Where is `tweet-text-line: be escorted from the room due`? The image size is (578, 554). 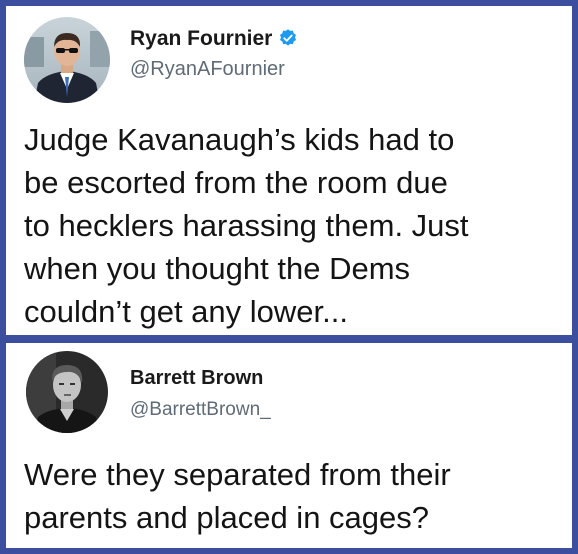
tweet-text-line: be escorted from the room due is located at coordinates (236, 182).